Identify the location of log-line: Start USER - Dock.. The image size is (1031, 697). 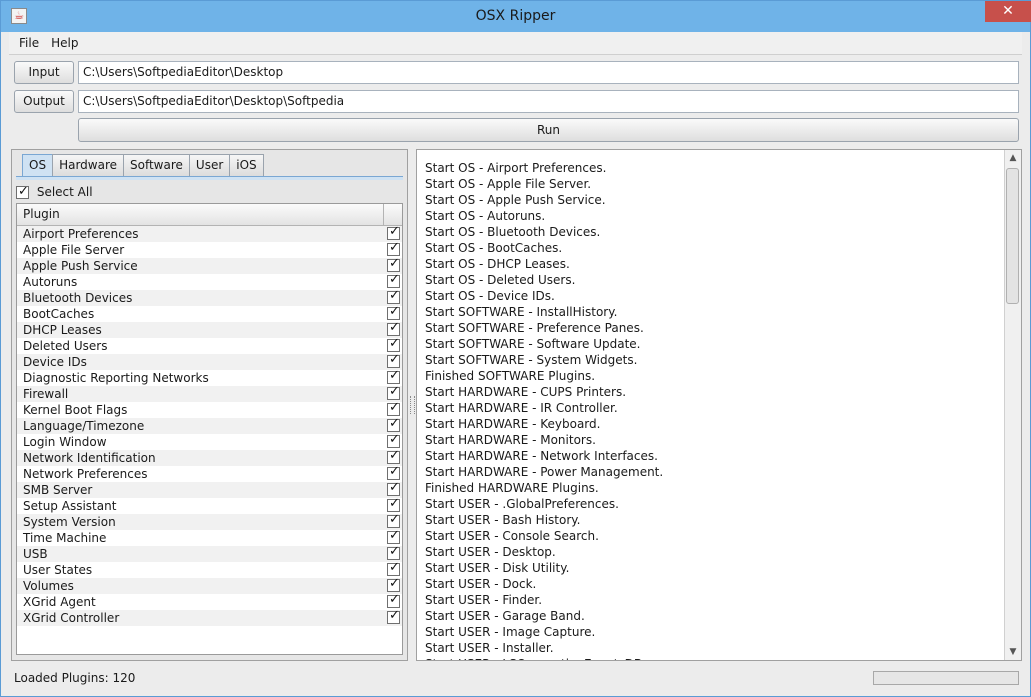
(481, 584).